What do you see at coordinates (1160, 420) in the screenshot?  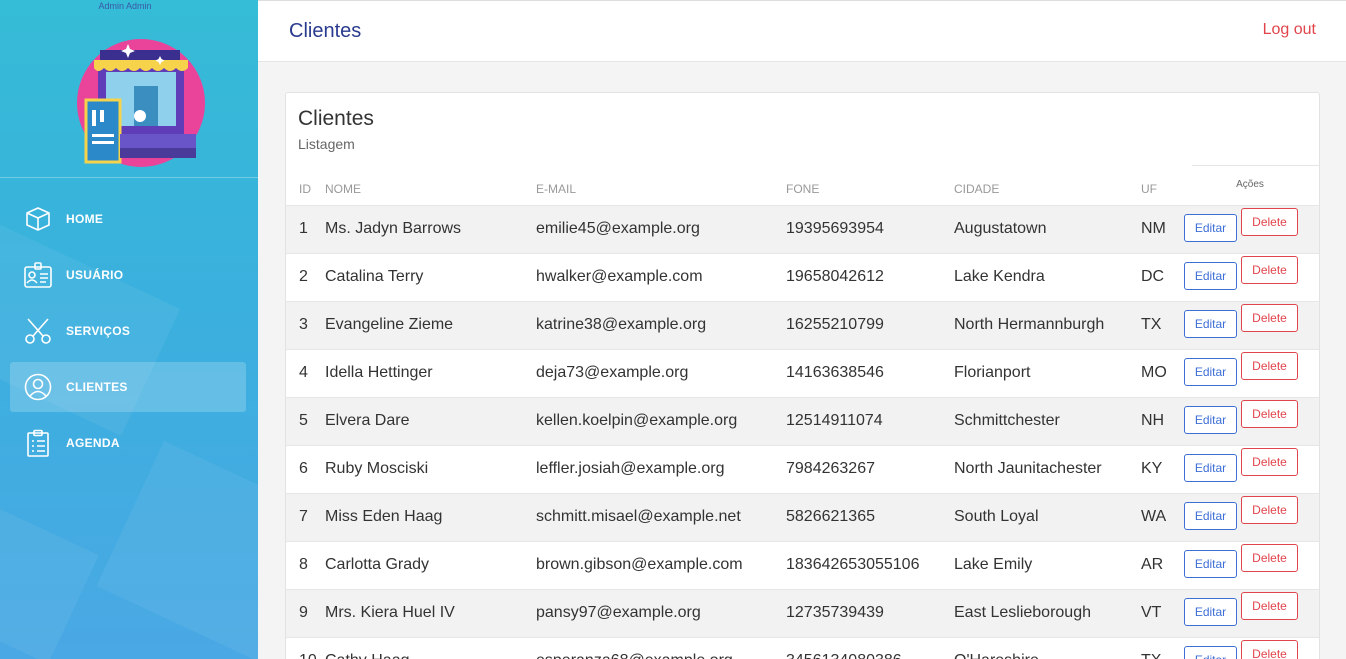 I see `cell-uf: NH` at bounding box center [1160, 420].